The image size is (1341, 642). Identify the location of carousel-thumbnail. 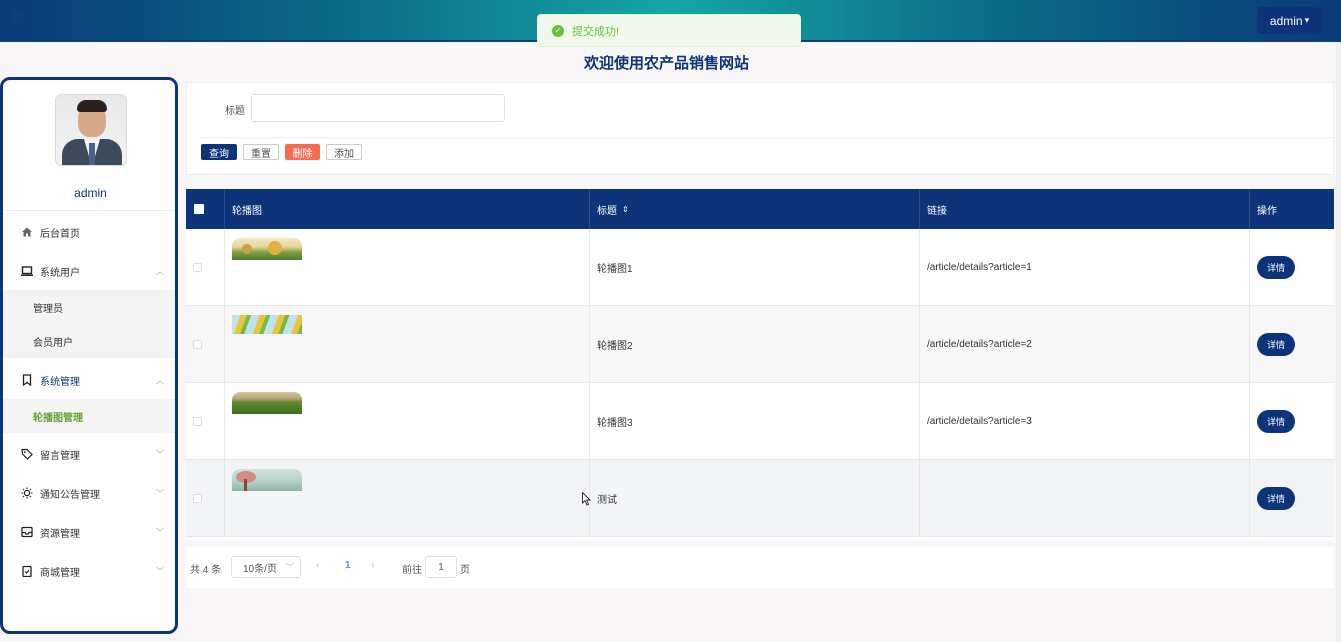
(267, 403).